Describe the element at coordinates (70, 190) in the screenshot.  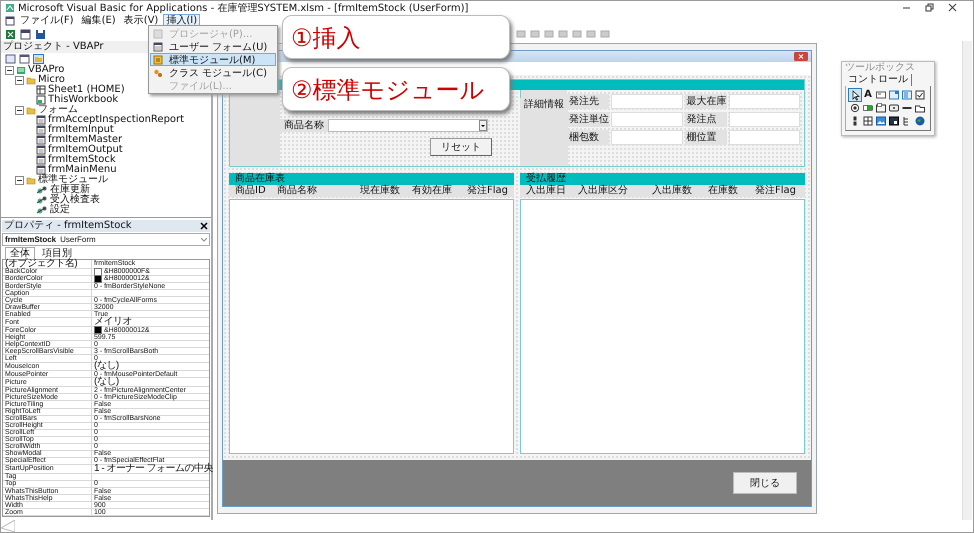
I see `tree-item: 在庫更新` at that location.